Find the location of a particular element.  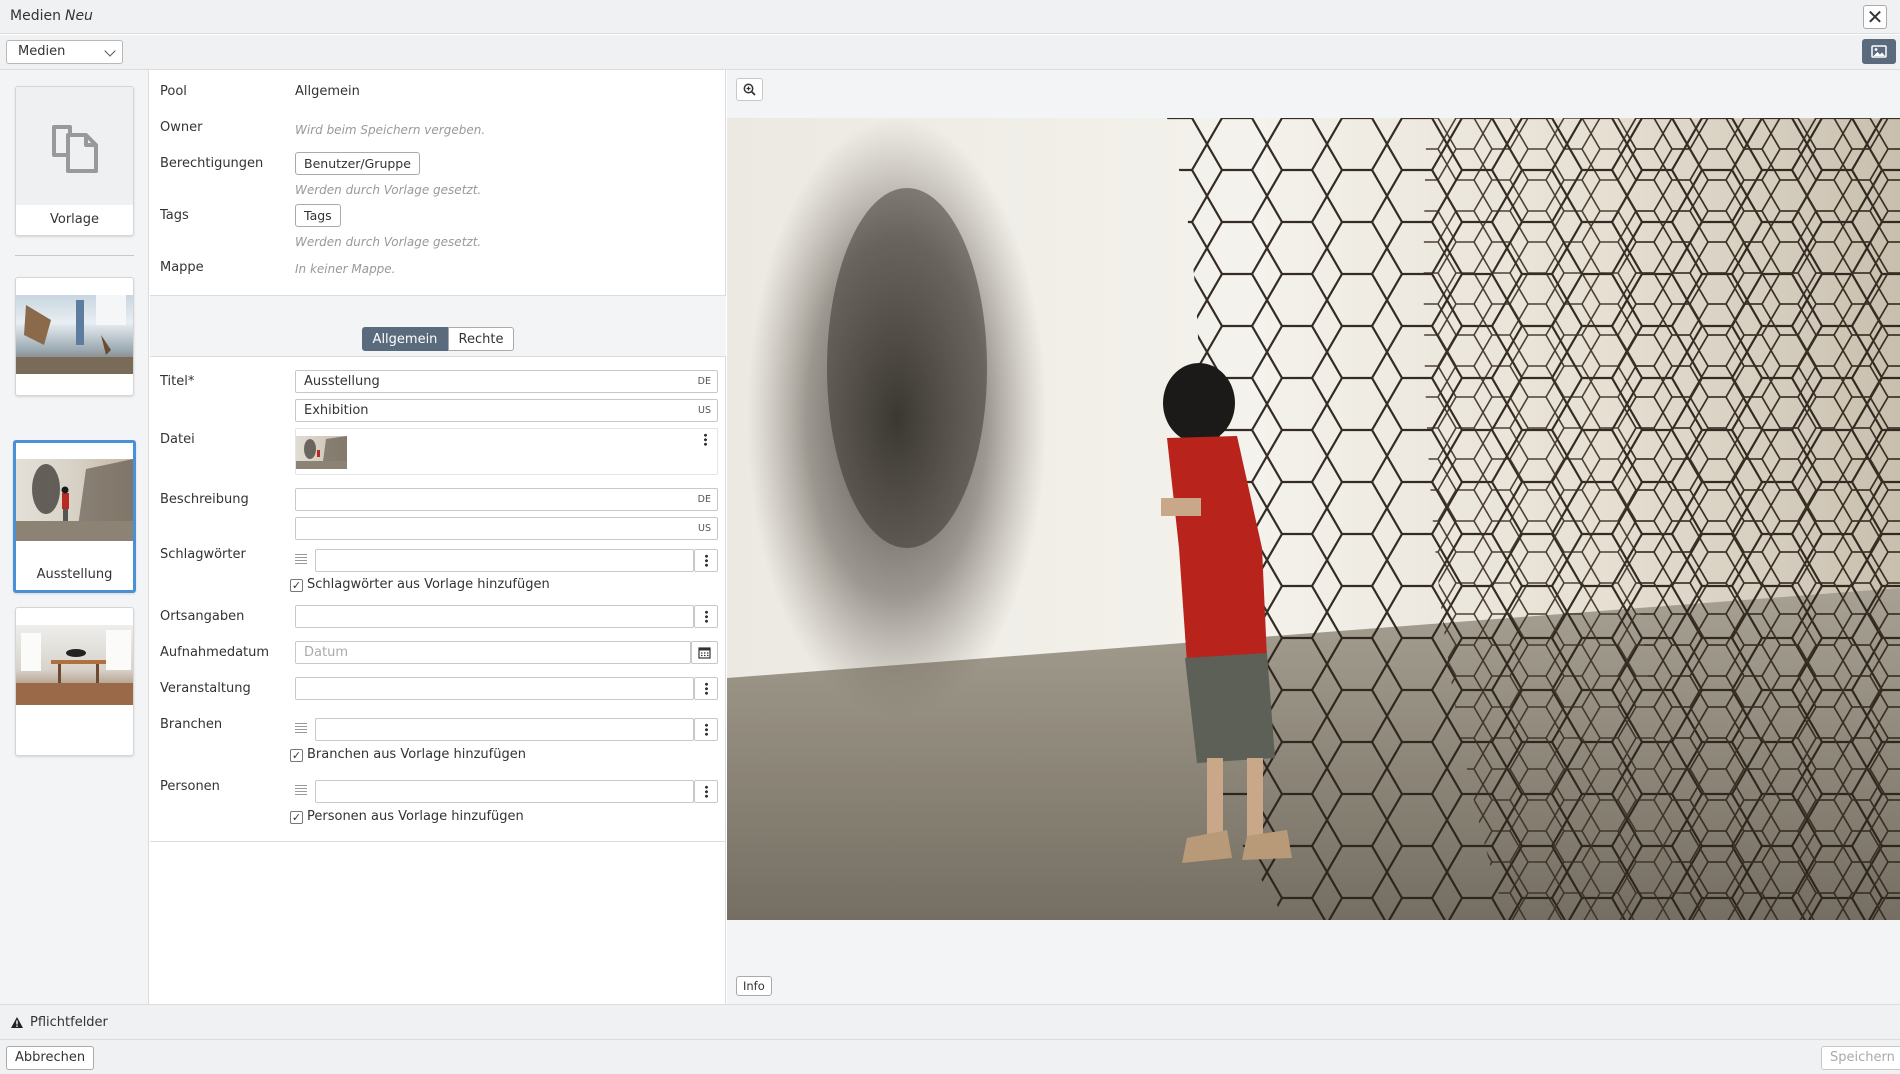

branches-template-checkbox: ✓ is located at coordinates (296, 755).